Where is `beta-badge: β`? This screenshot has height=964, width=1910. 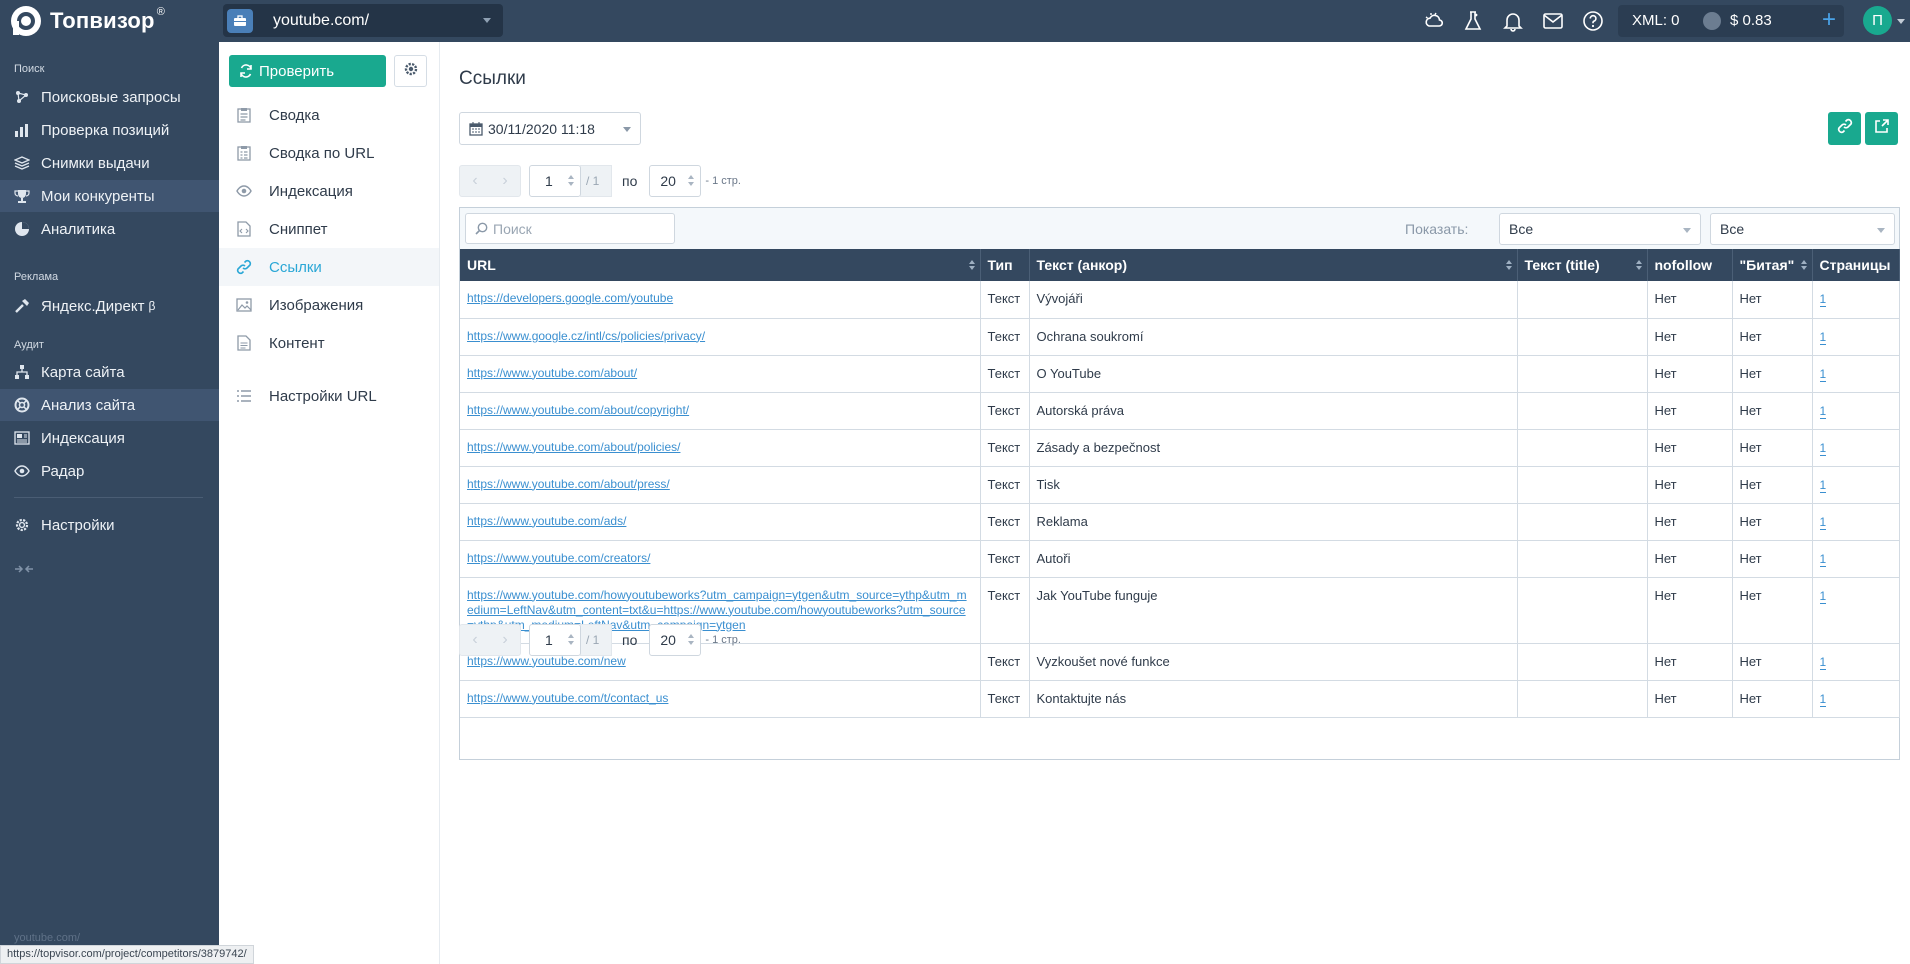
beta-badge: β is located at coordinates (152, 306).